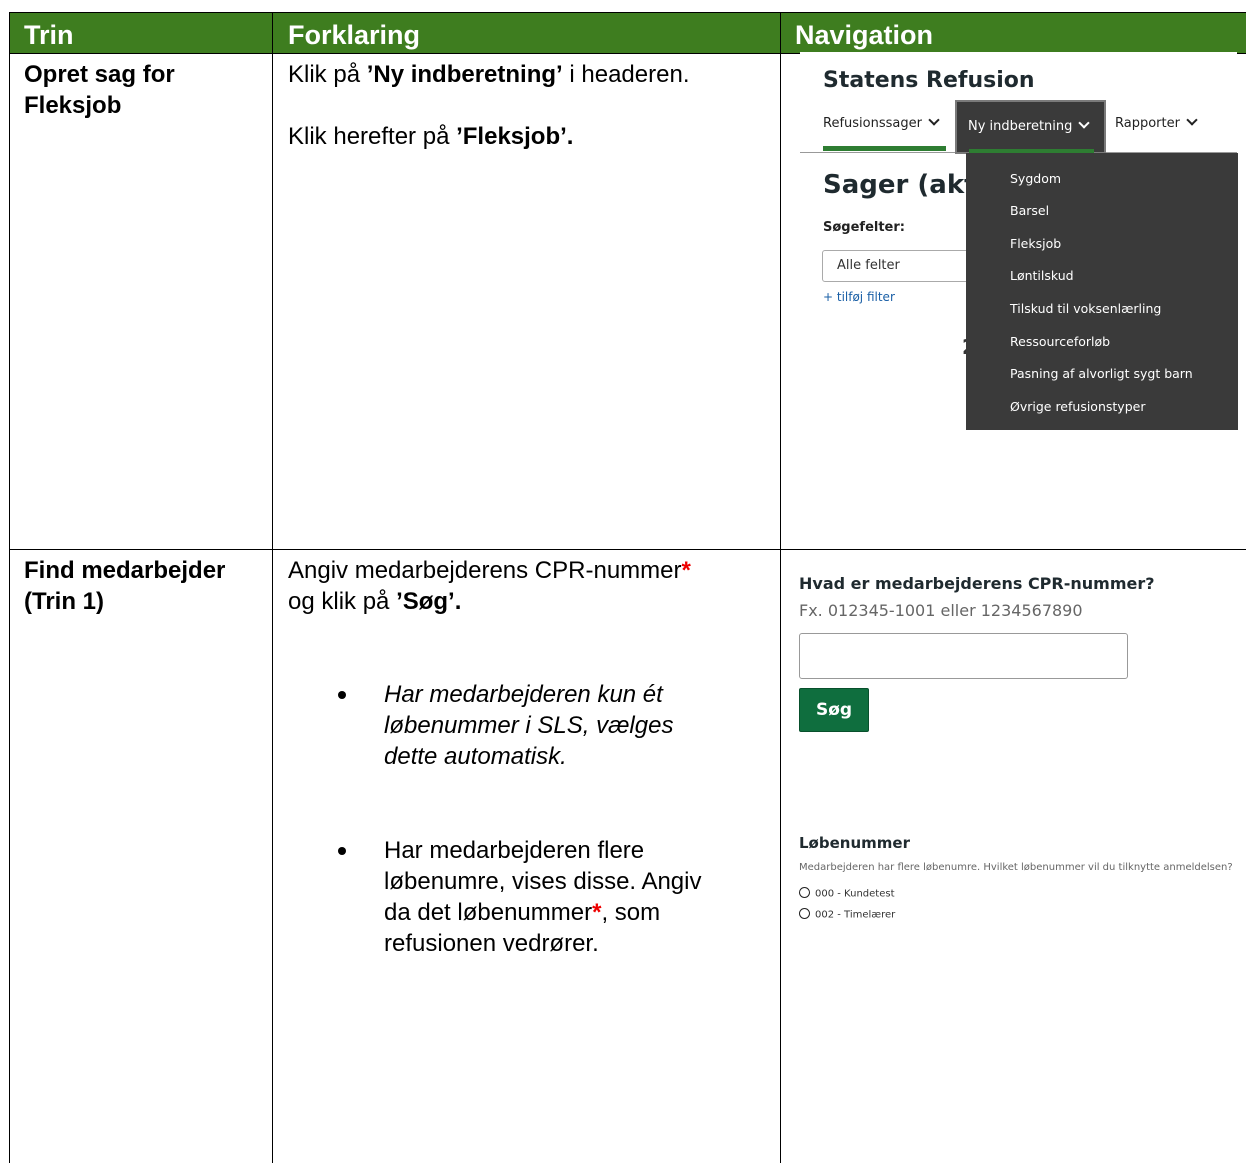  I want to click on app-title: Statens Refusion, so click(929, 80).